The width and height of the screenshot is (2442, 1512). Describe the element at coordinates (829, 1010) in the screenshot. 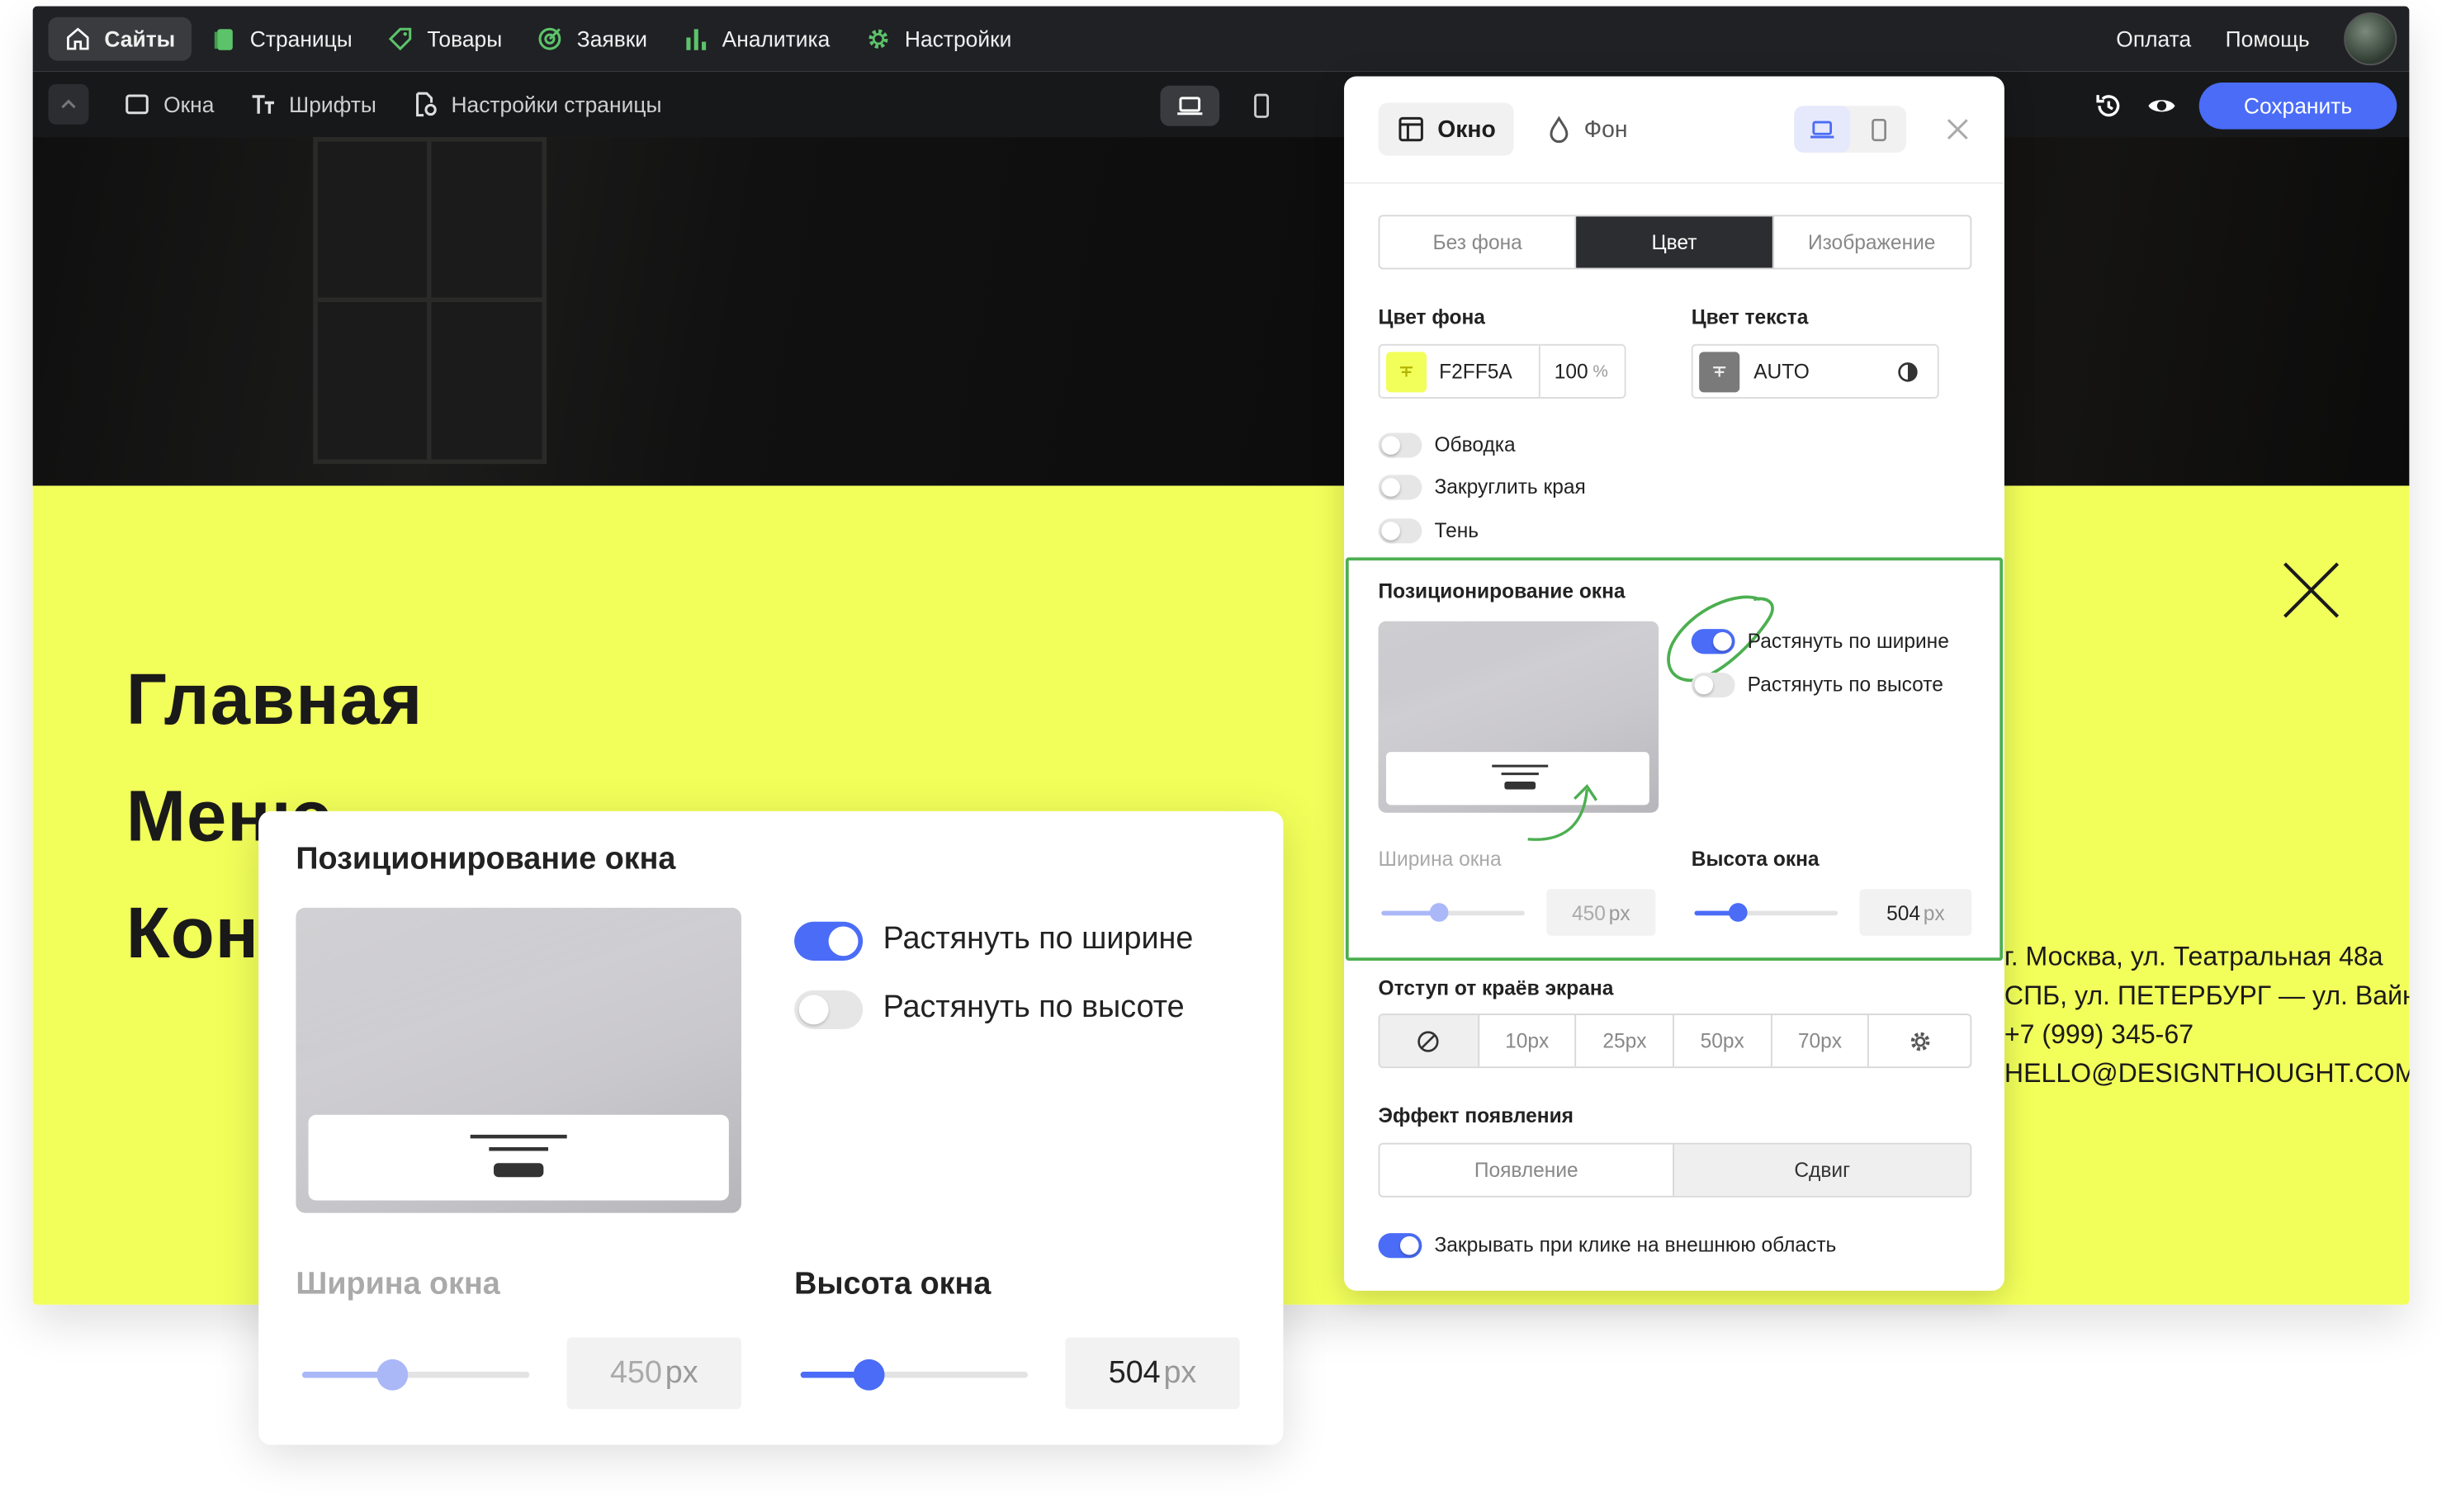

I see `zoom-stretch-height-toggle` at that location.